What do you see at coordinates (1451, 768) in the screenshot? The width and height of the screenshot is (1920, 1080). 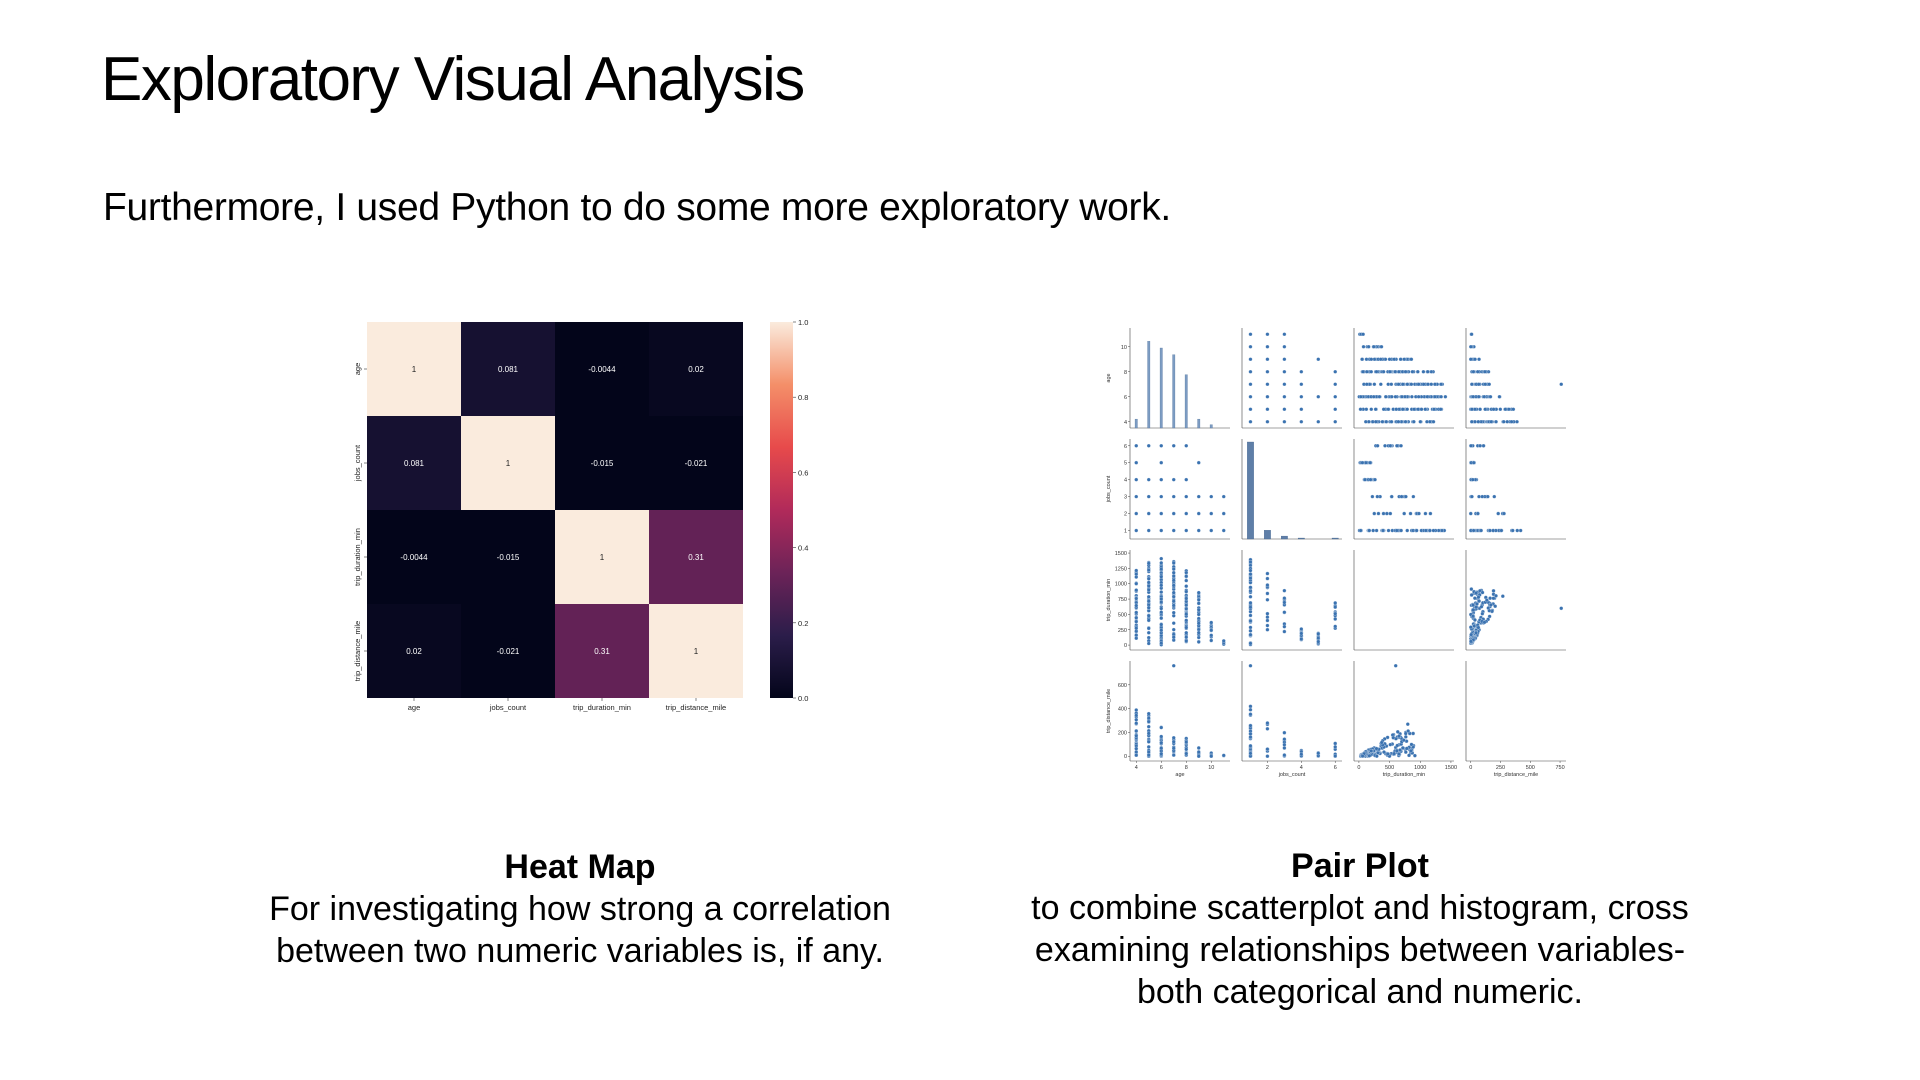 I see `pairplot-x-tick-label: 1500` at bounding box center [1451, 768].